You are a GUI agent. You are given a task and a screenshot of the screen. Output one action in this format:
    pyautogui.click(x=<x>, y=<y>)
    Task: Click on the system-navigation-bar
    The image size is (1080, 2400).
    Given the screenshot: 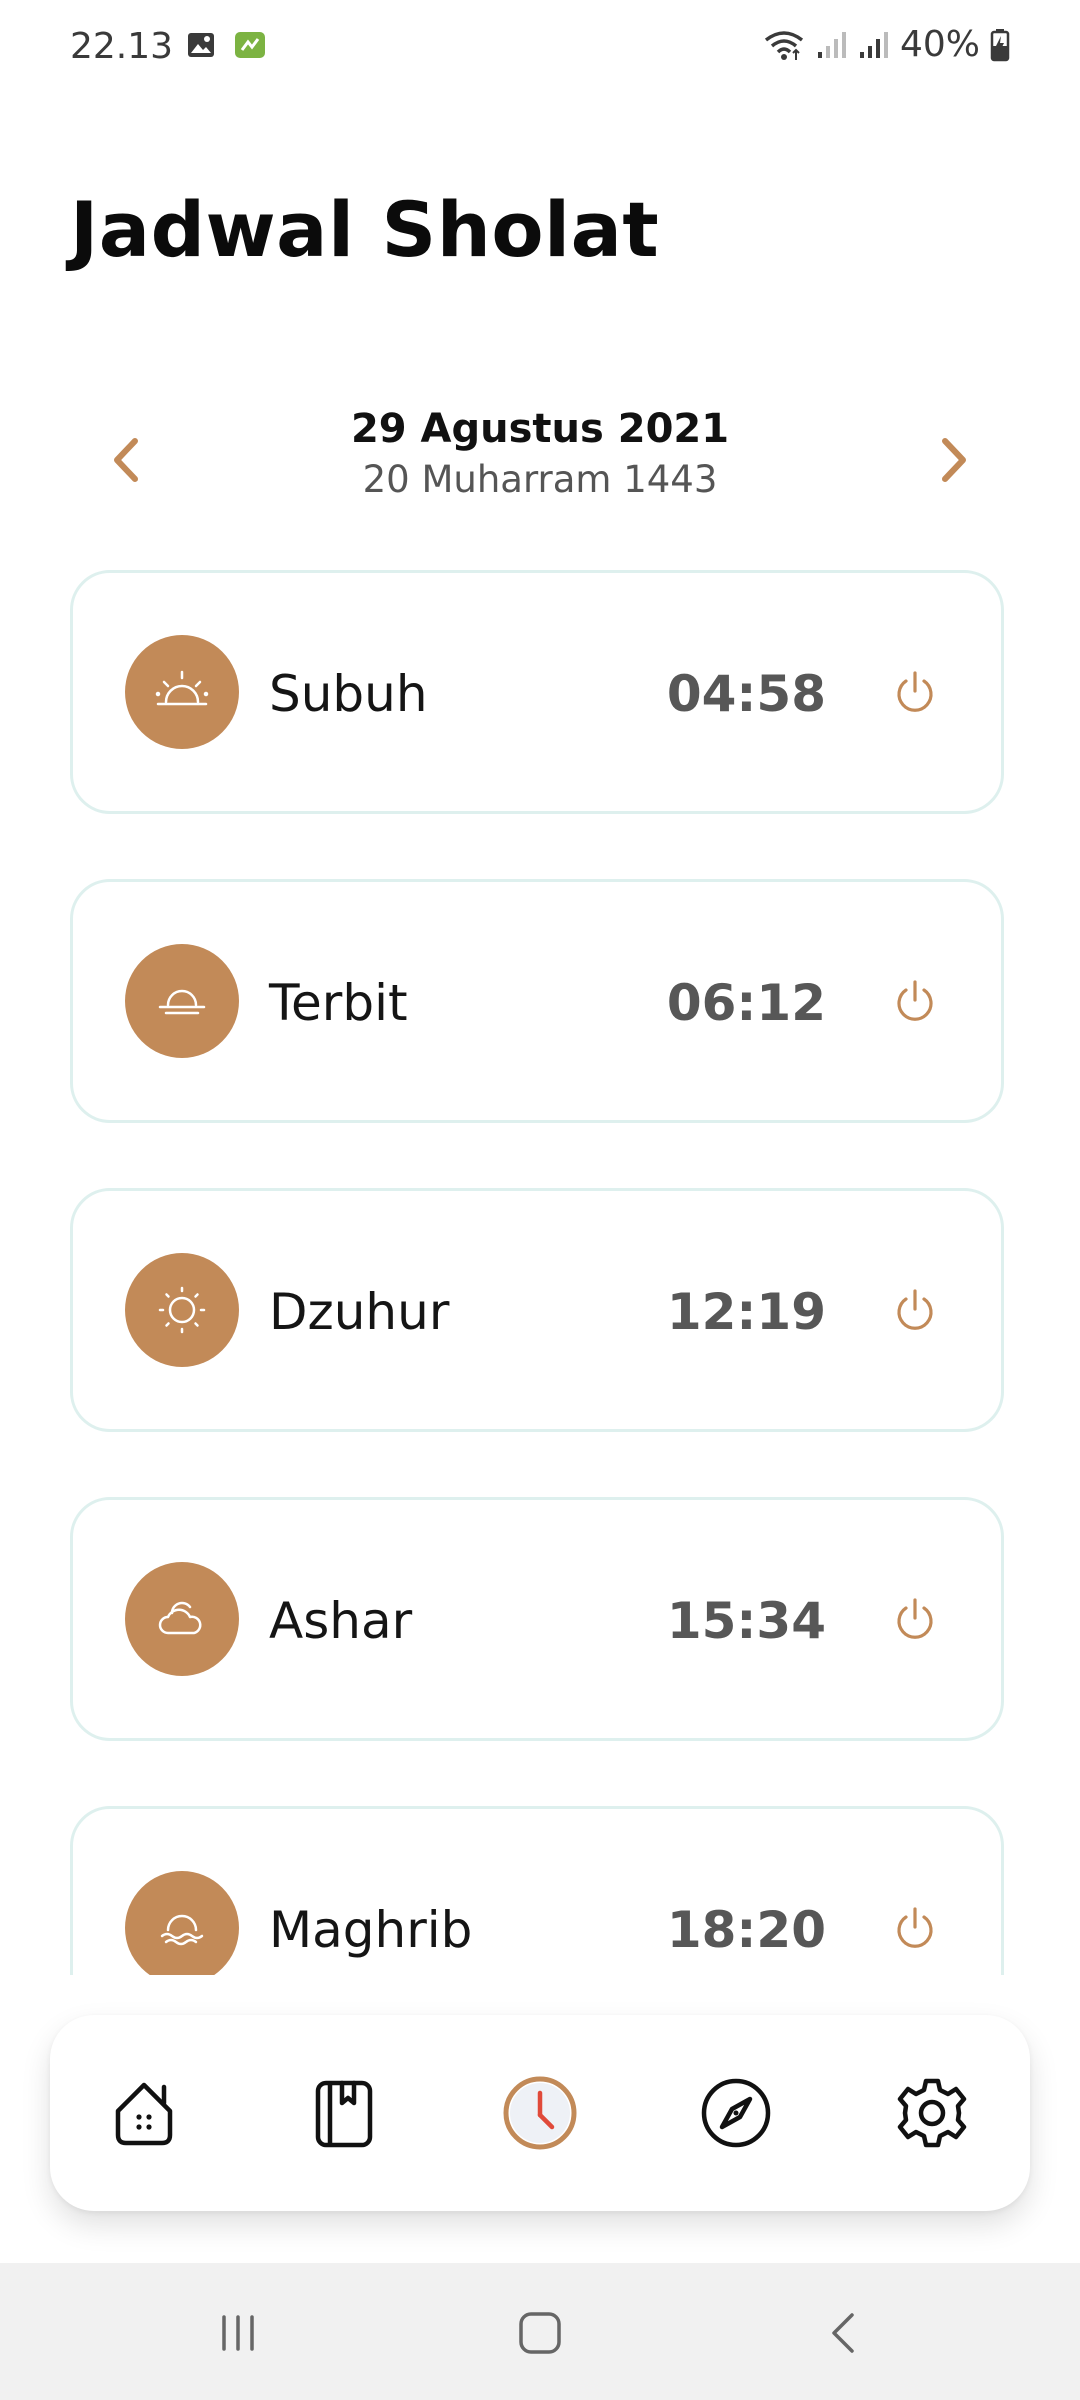 What is the action you would take?
    pyautogui.click(x=540, y=2331)
    